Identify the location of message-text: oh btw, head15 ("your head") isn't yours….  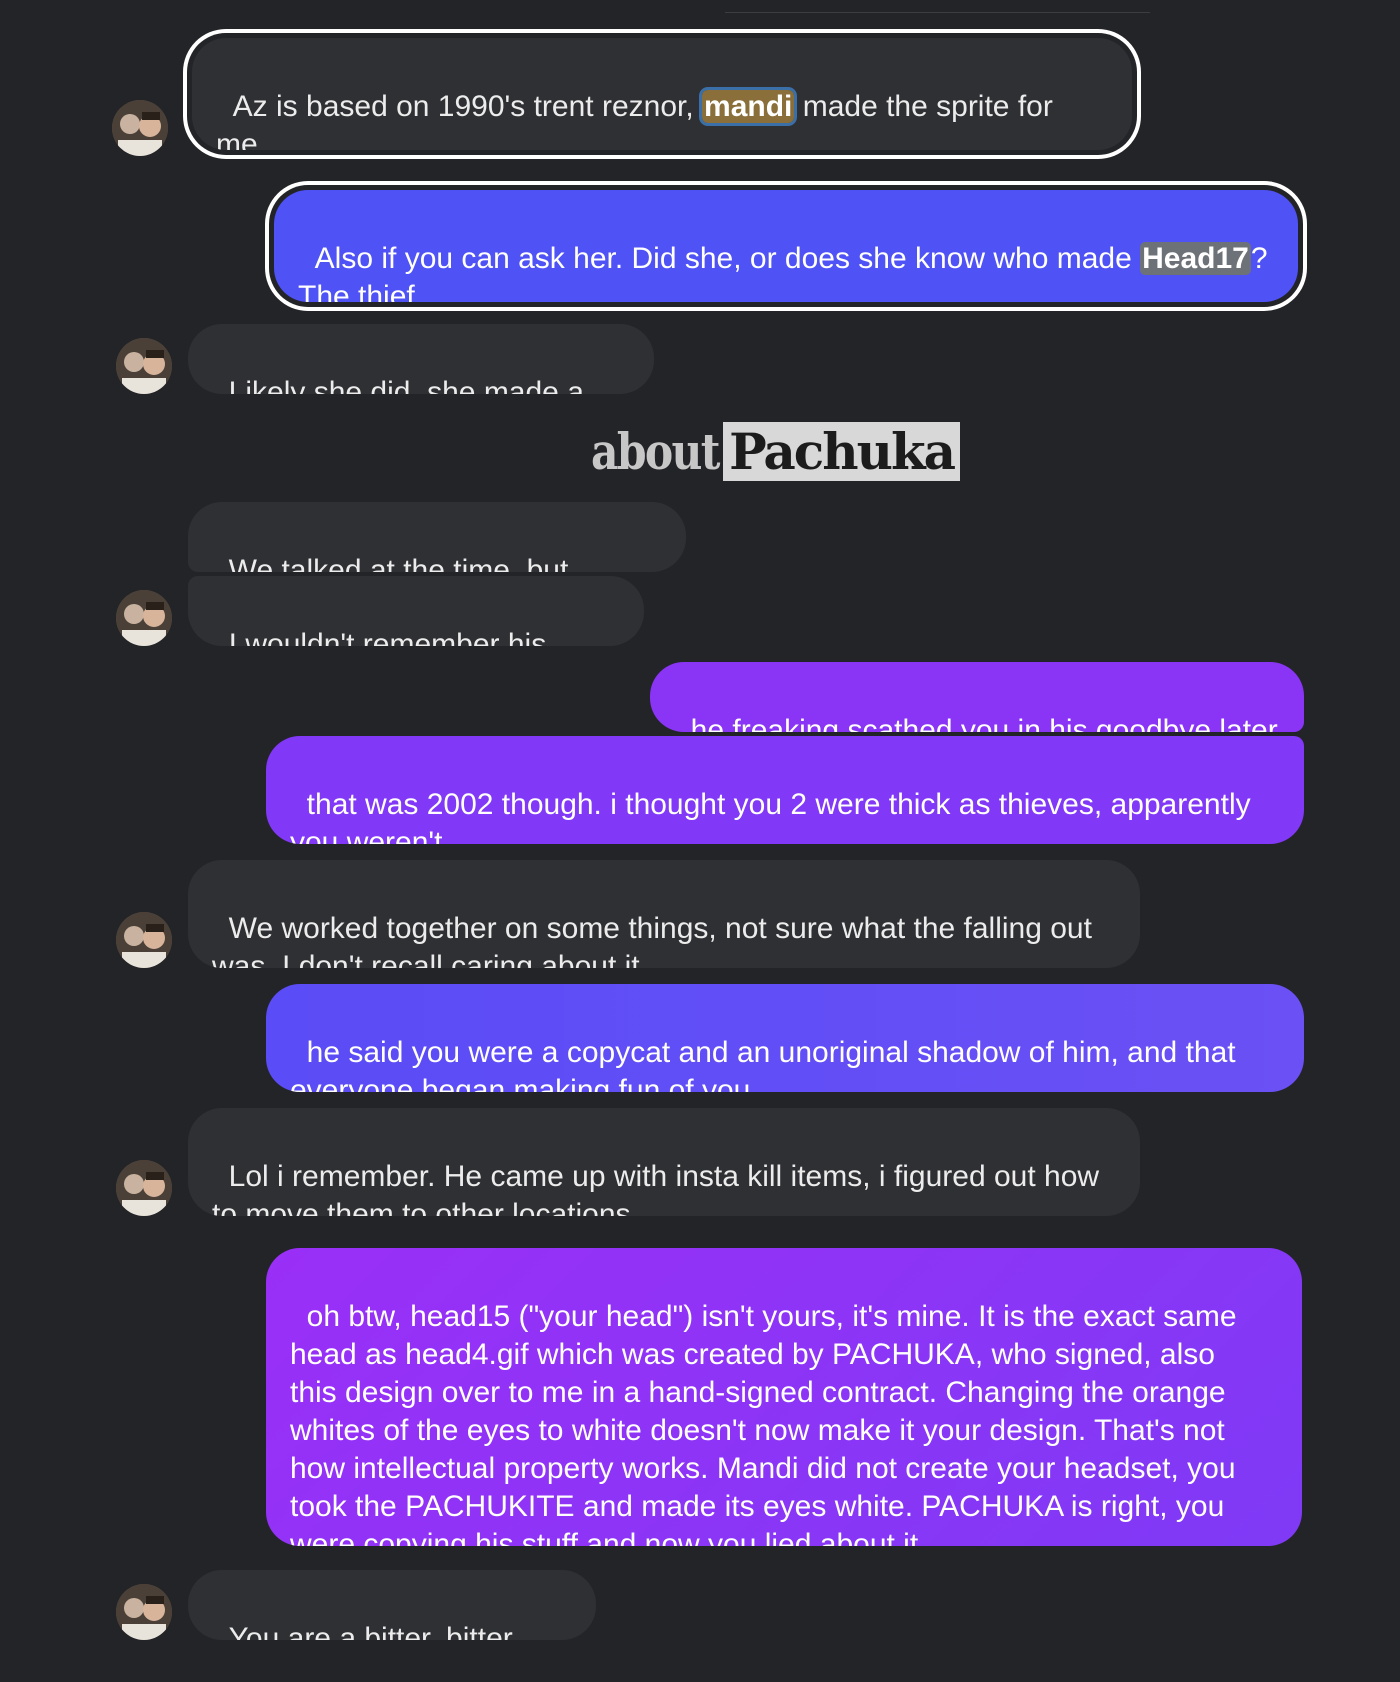
(763, 1423).